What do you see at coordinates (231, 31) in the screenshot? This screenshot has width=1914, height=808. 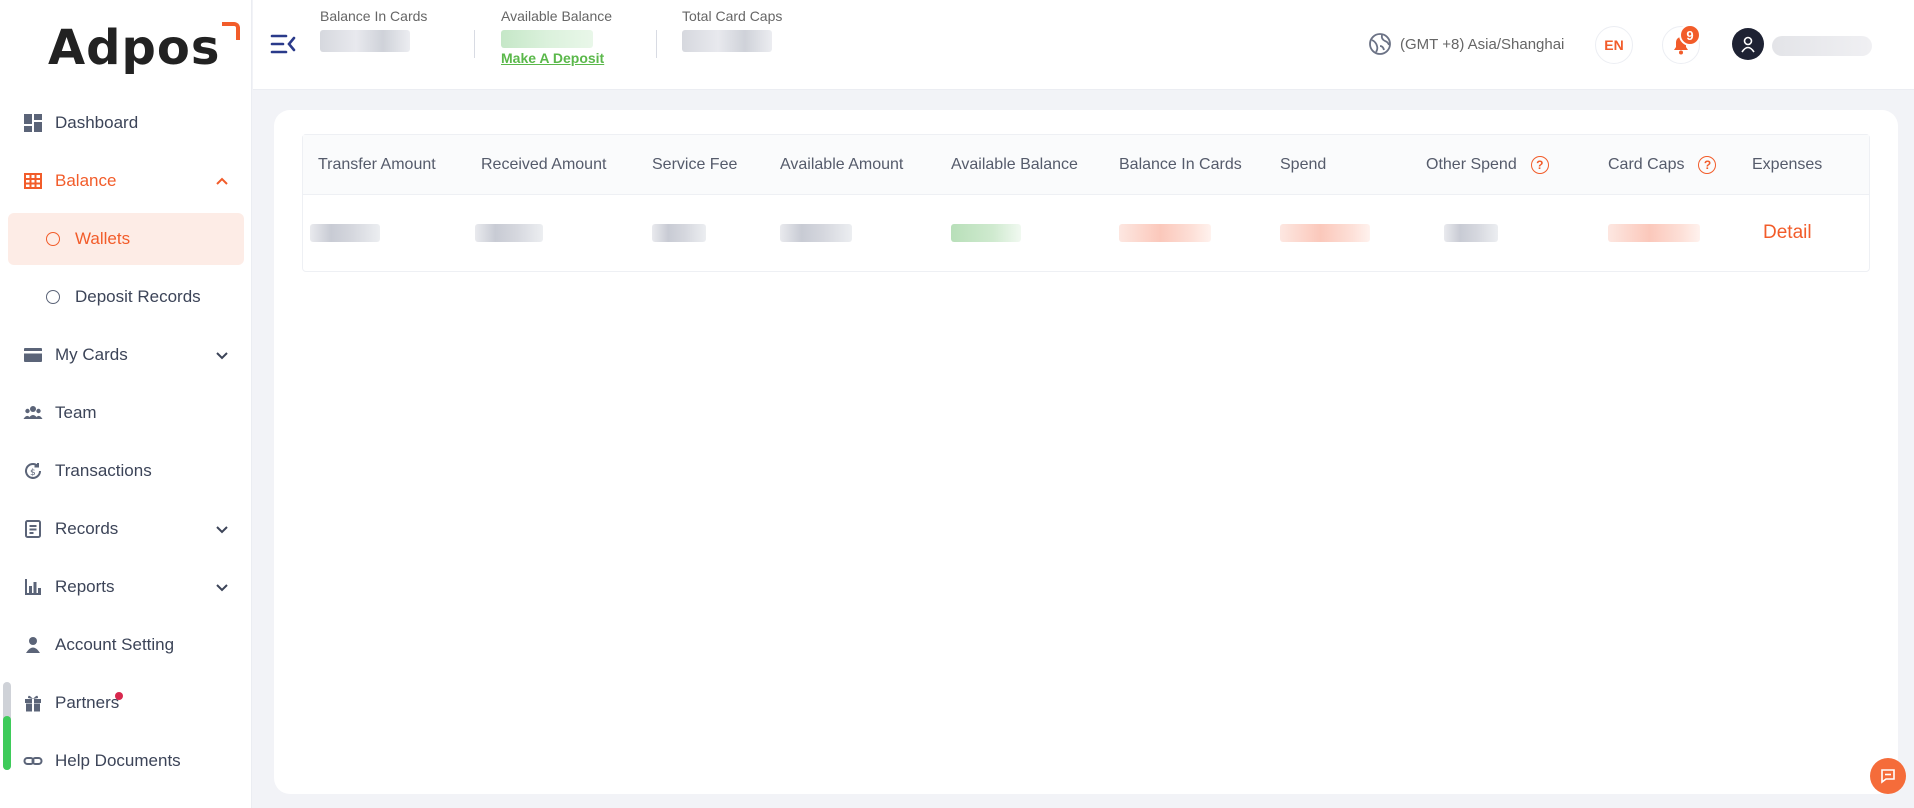 I see `logo-mark` at bounding box center [231, 31].